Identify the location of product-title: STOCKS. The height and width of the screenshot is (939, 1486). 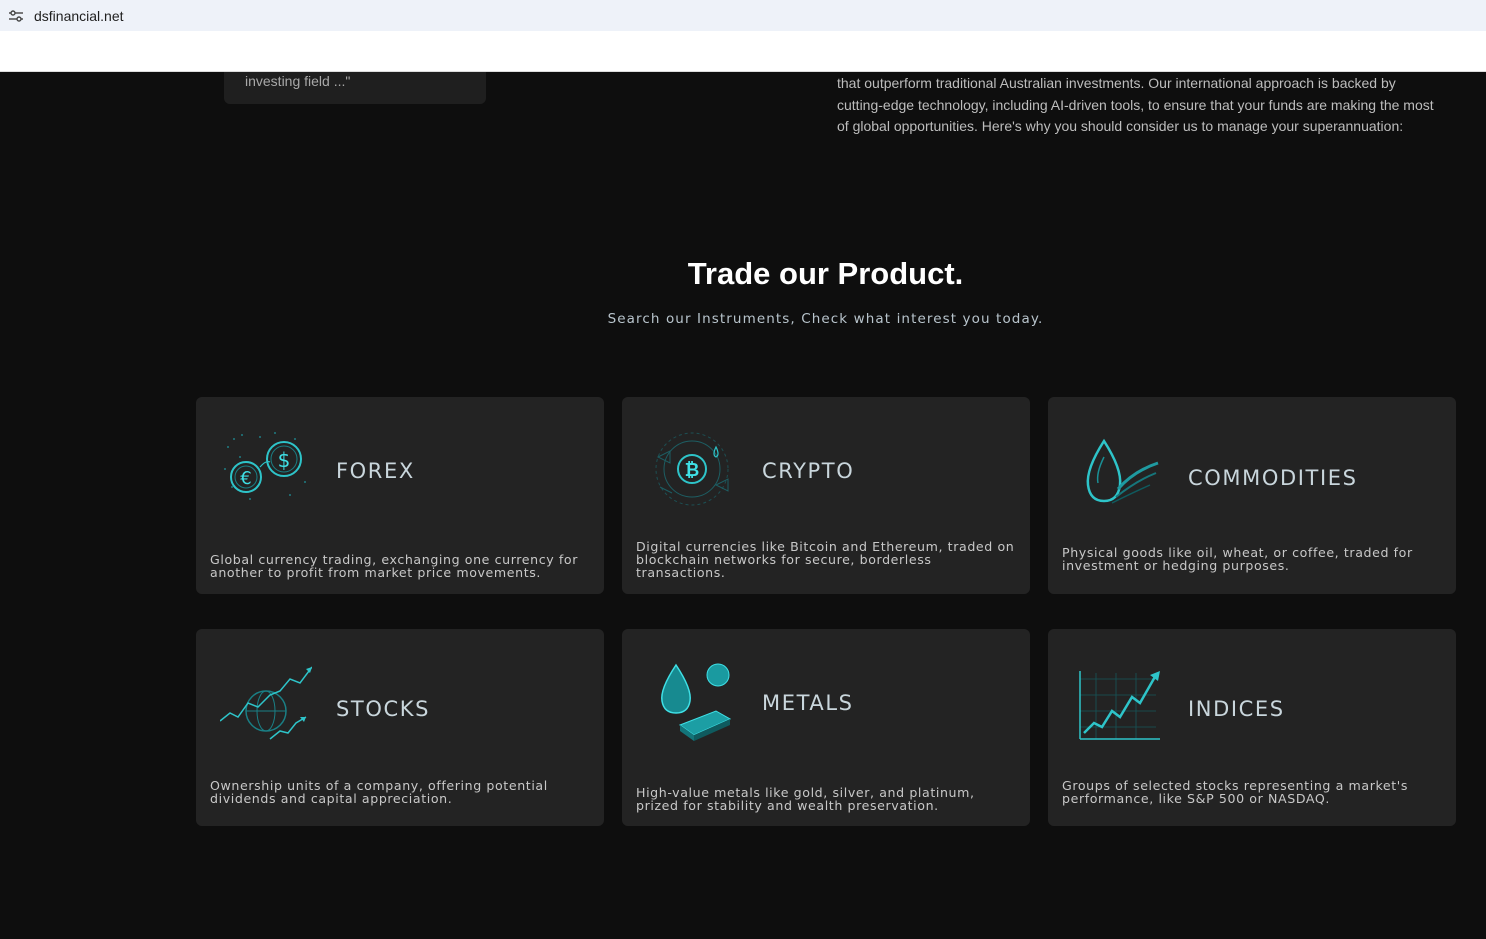
(383, 709).